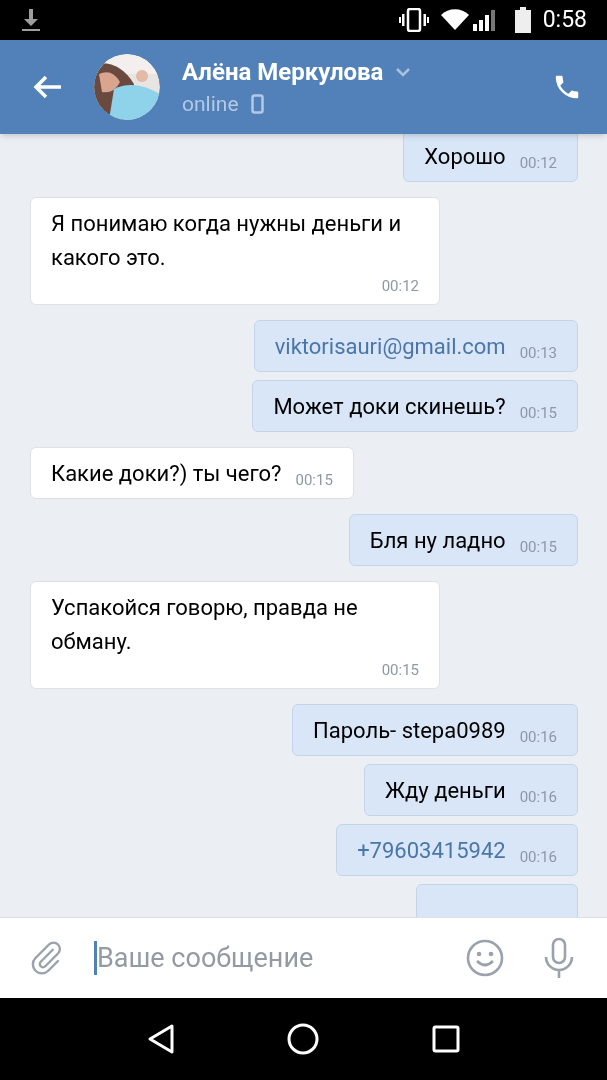  What do you see at coordinates (413, 20) in the screenshot?
I see `vibrate-icon` at bounding box center [413, 20].